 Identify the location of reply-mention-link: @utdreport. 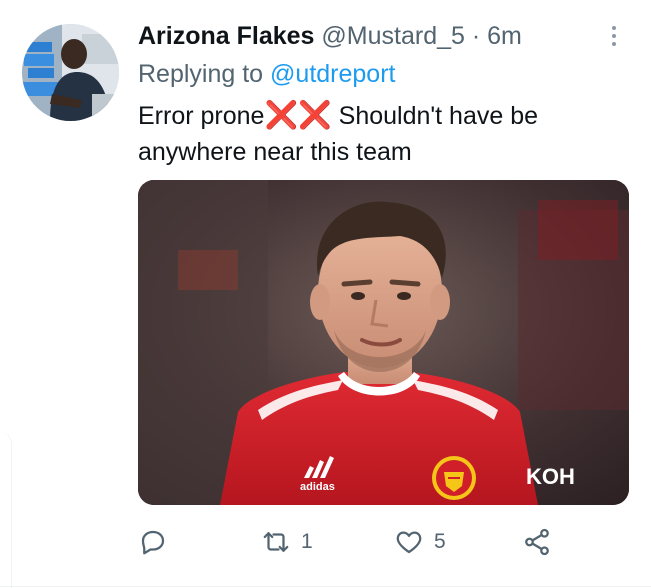
(332, 74).